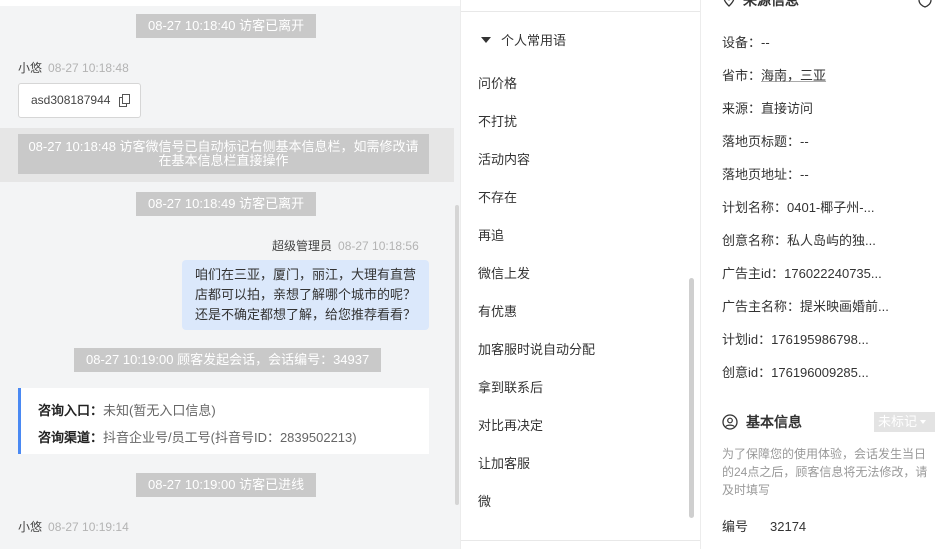 The width and height of the screenshot is (942, 549). Describe the element at coordinates (223, 146) in the screenshot. I see `notice-line: 08-27 10:18:48 访客微信号已自动标记右侧基本信息栏，如需修改请` at that location.